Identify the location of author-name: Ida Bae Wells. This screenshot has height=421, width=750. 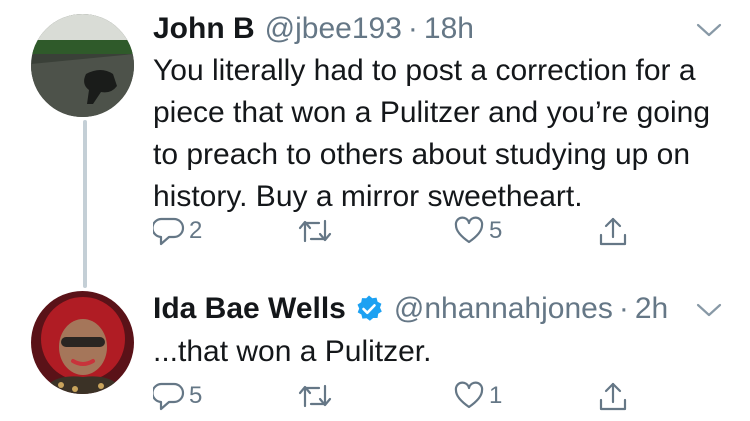
(249, 309).